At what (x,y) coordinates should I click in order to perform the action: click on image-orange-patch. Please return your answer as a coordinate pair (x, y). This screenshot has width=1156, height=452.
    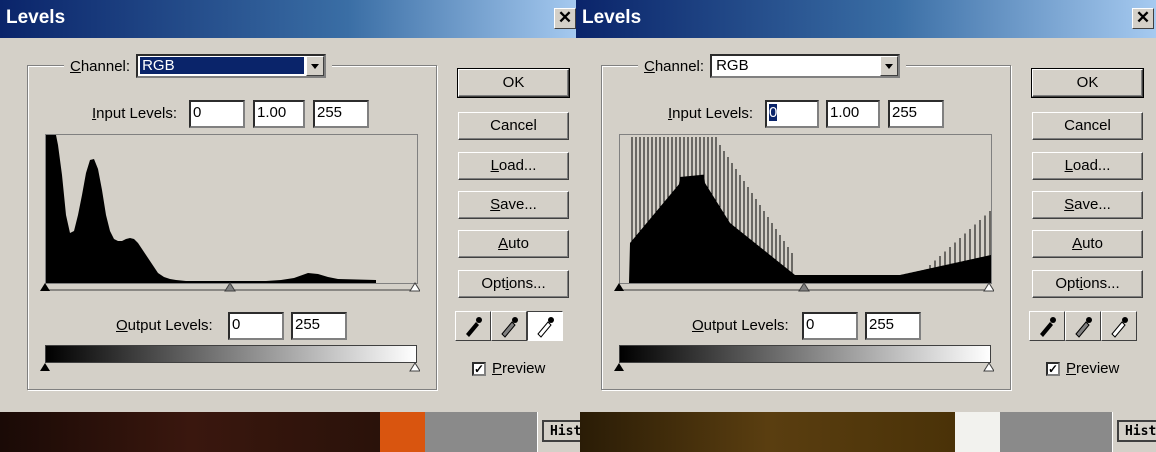
    Looking at the image, I should click on (402, 432).